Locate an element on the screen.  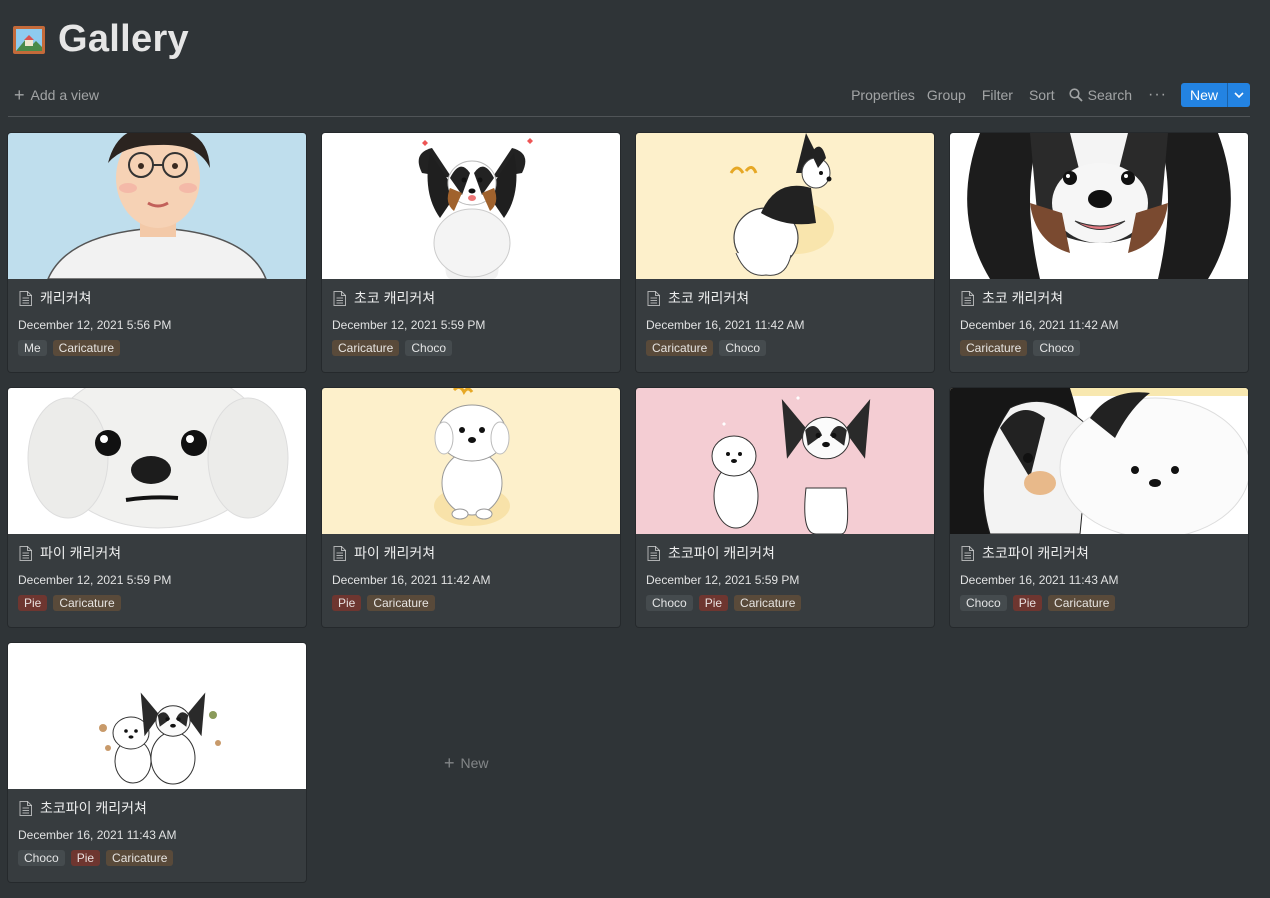
card-title: 캐리커쳐 is located at coordinates (66, 298).